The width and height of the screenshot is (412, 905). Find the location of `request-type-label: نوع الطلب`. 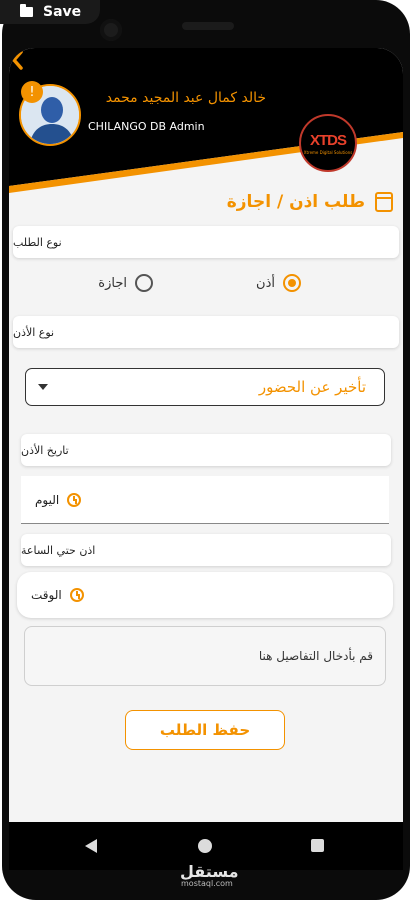

request-type-label: نوع الطلب is located at coordinates (37, 242).